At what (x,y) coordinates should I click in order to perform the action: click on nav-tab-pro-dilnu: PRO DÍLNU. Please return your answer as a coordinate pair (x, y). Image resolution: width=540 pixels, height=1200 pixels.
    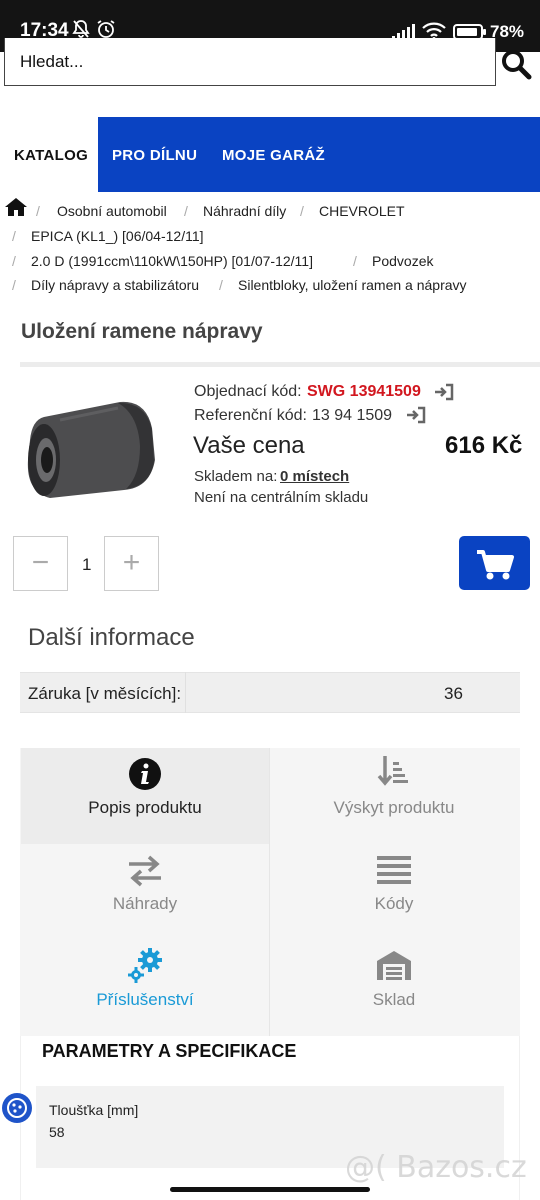
    Looking at the image, I should click on (154, 155).